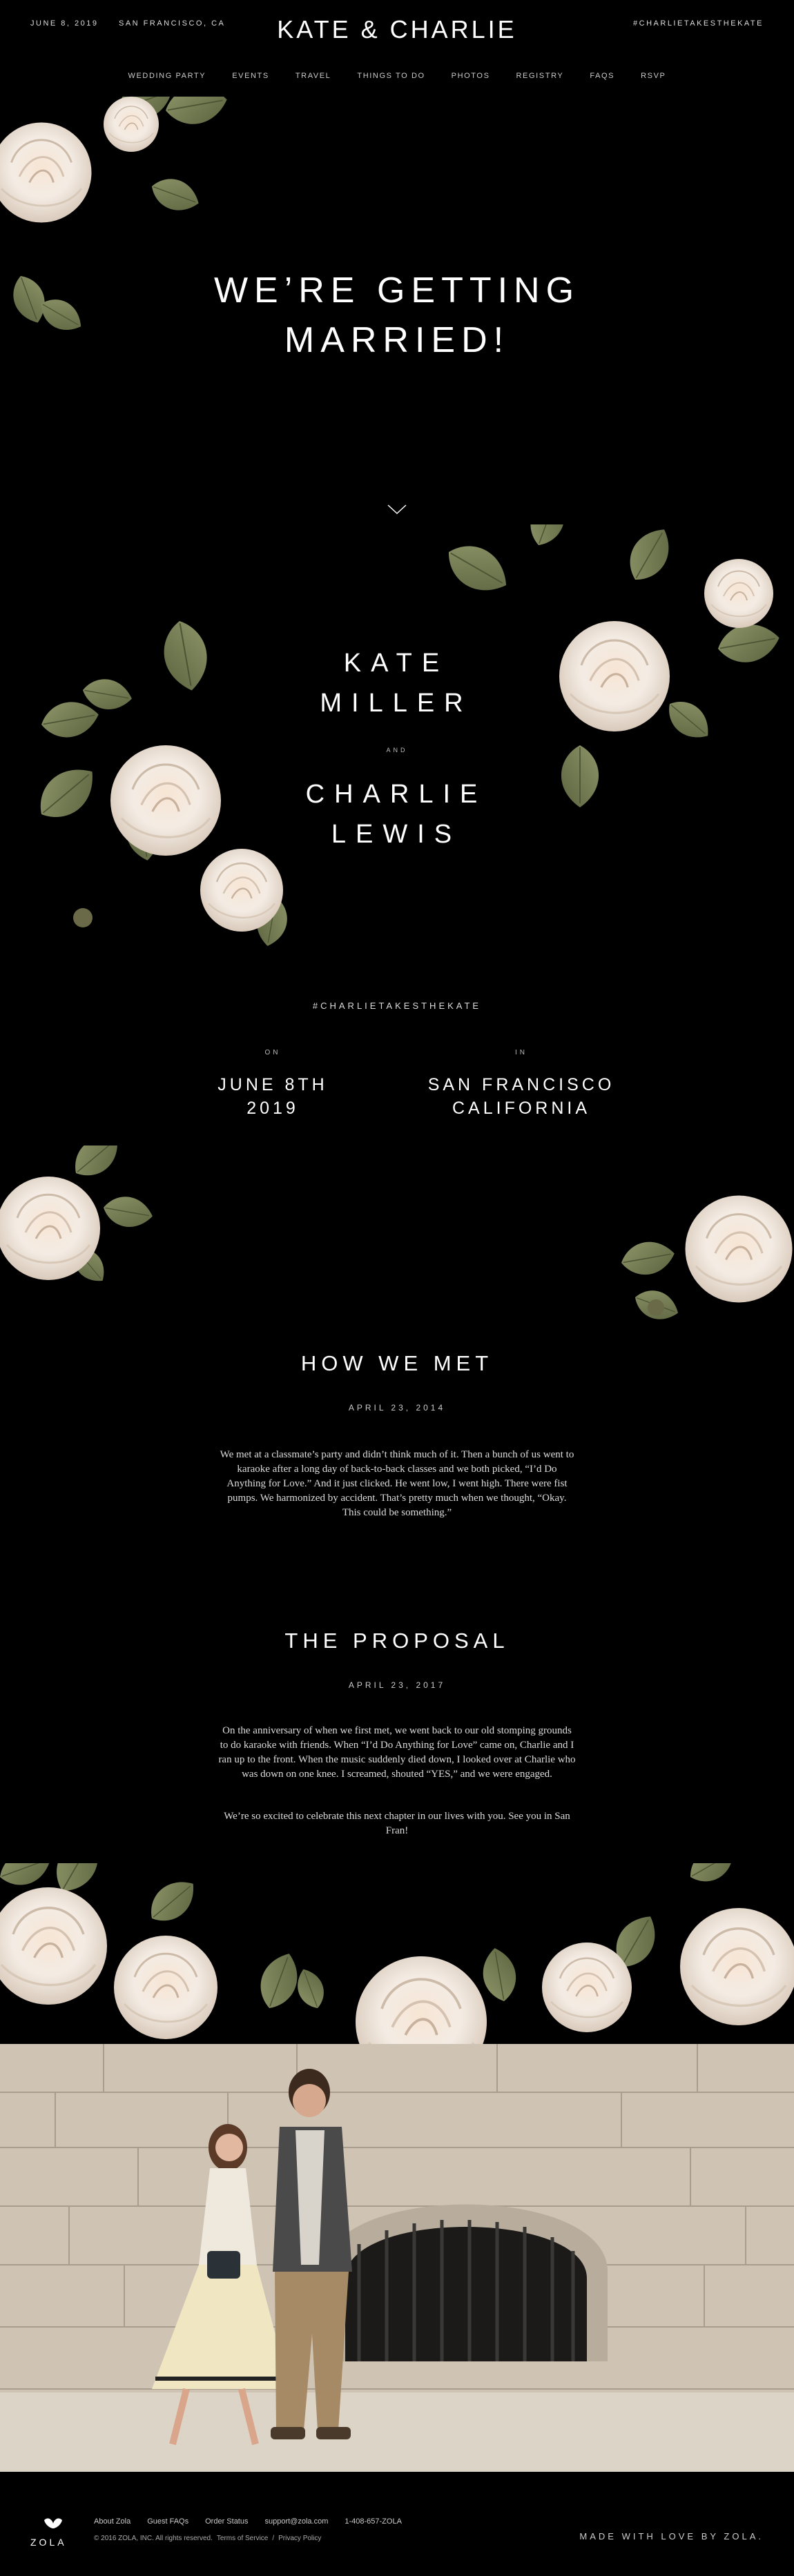  I want to click on bride-name: KATE MILLER, so click(397, 683).